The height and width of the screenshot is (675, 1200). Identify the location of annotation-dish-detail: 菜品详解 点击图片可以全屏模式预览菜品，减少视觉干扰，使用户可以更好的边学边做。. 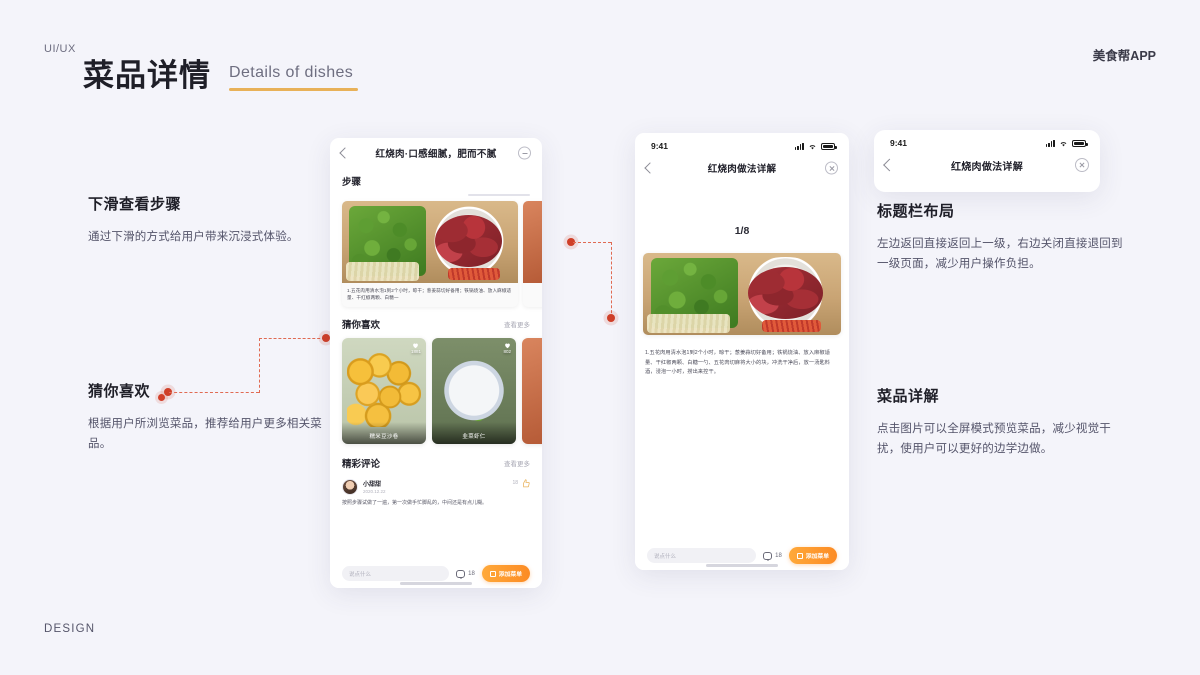
(1002, 422).